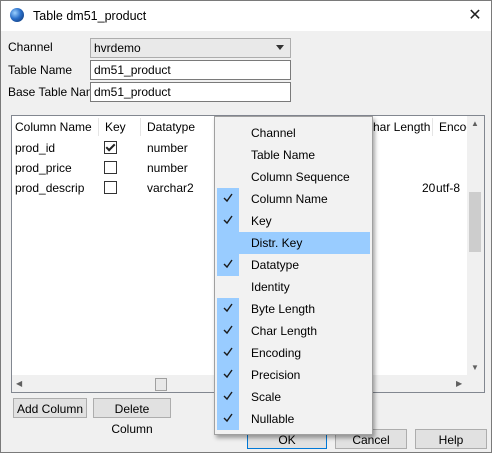 Image resolution: width=492 pixels, height=453 pixels. I want to click on header-column-name: Column Name, so click(53, 127).